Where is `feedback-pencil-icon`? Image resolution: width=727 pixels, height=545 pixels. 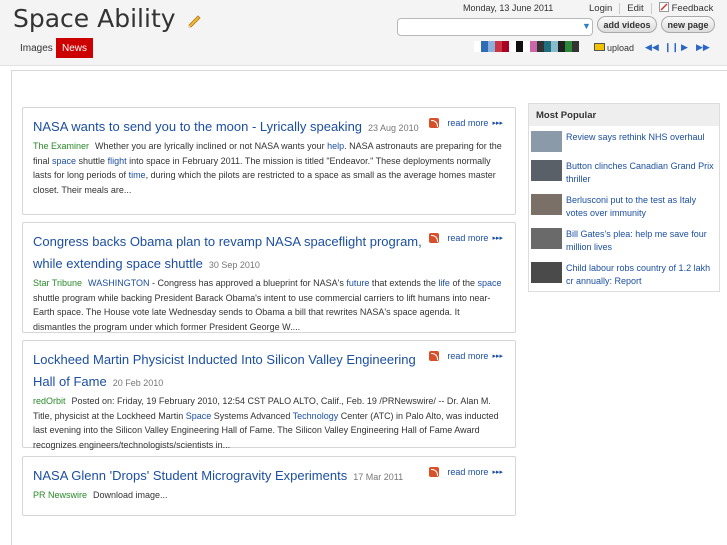 feedback-pencil-icon is located at coordinates (663, 7).